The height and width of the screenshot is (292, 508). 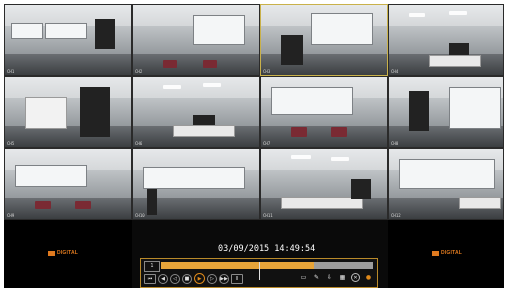 I want to click on camera-label: CH10, so click(x=140, y=215).